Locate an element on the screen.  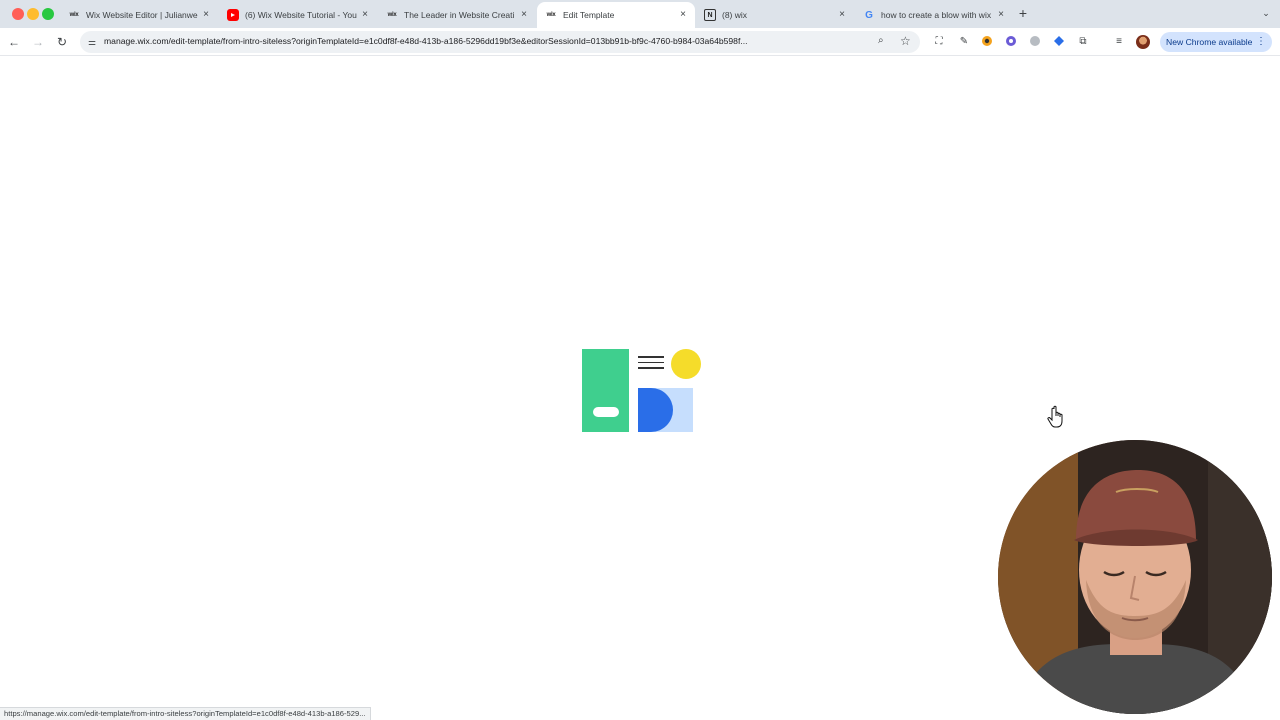
tab-title: The Leader in Website Creati is located at coordinates (459, 15).